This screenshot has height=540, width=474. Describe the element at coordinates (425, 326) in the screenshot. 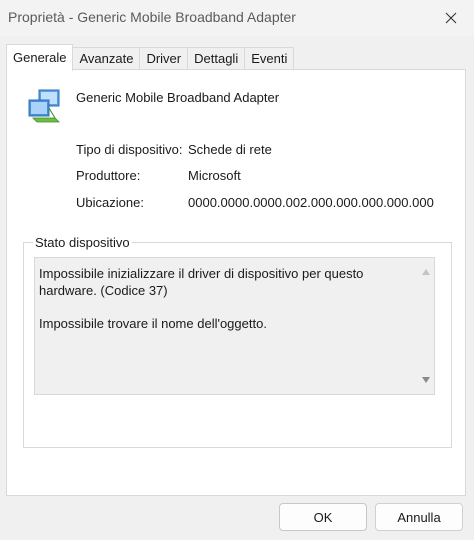

I see `status-scrollbar` at that location.